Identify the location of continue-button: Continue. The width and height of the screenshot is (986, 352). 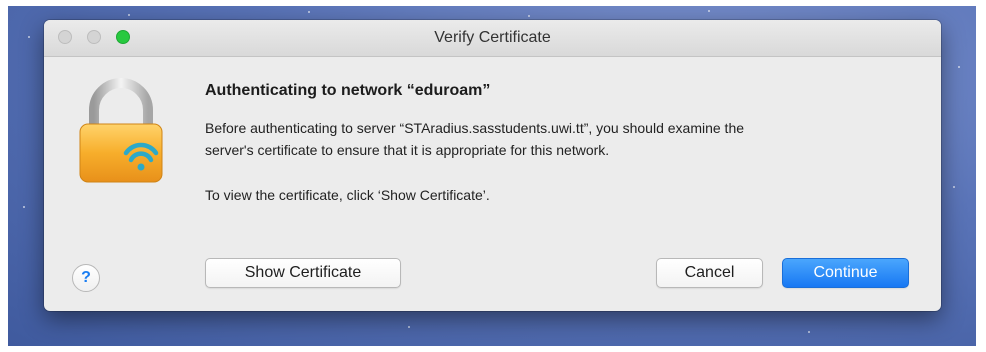
(845, 273).